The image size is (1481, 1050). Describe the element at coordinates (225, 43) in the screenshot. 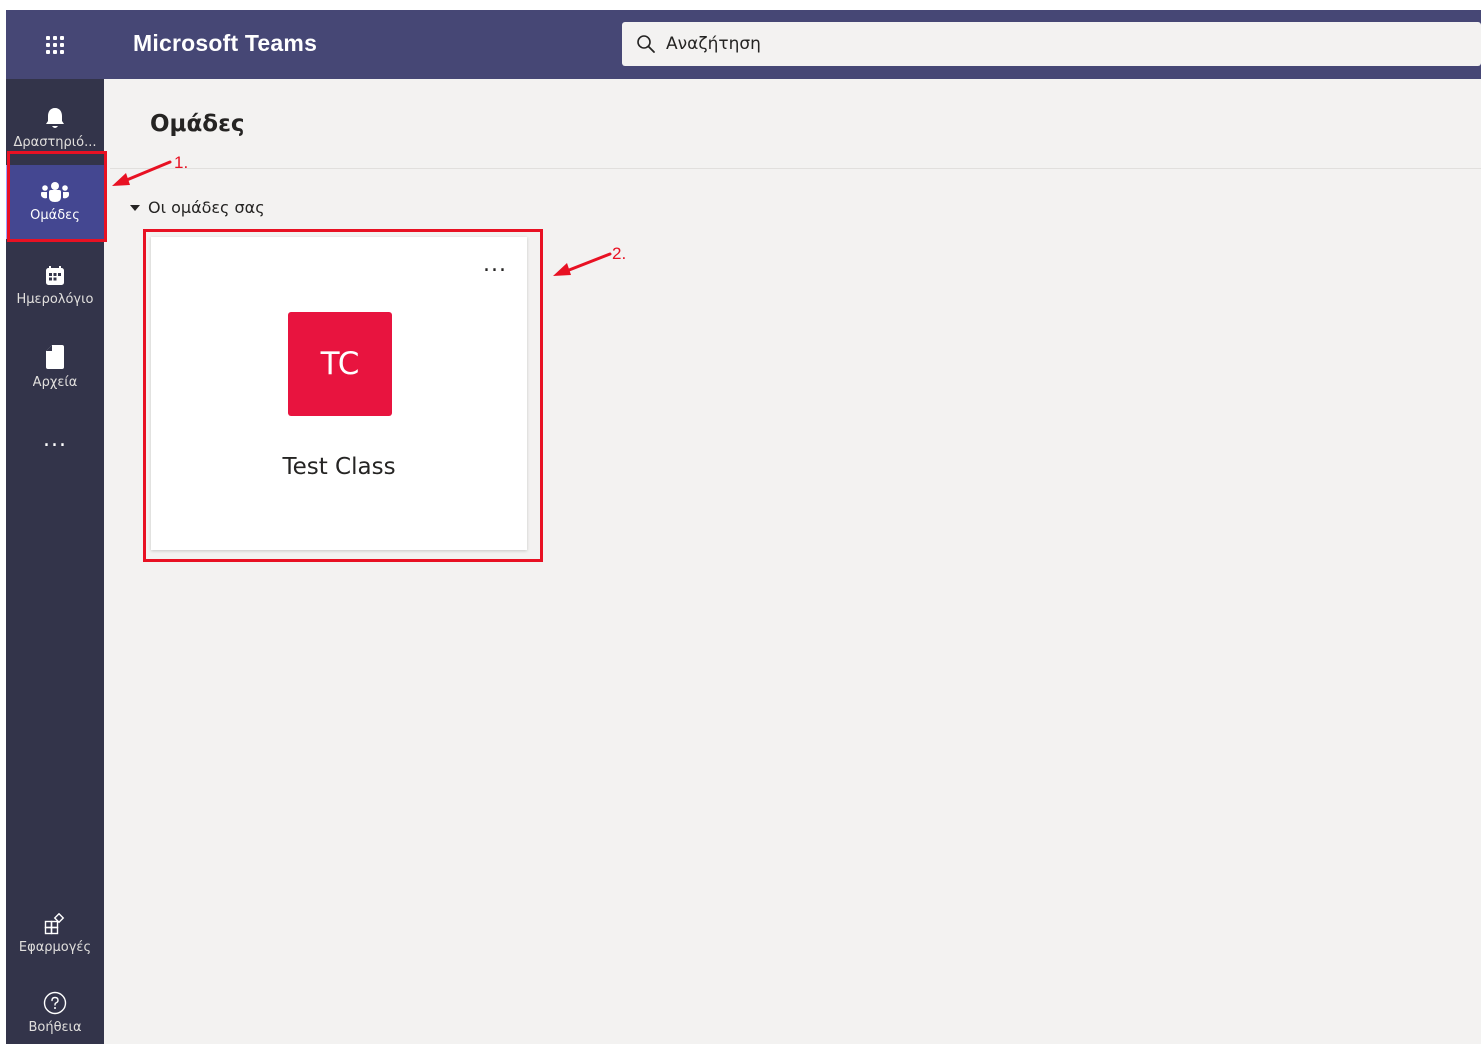

I see `app-title: Microsoft Teams` at that location.